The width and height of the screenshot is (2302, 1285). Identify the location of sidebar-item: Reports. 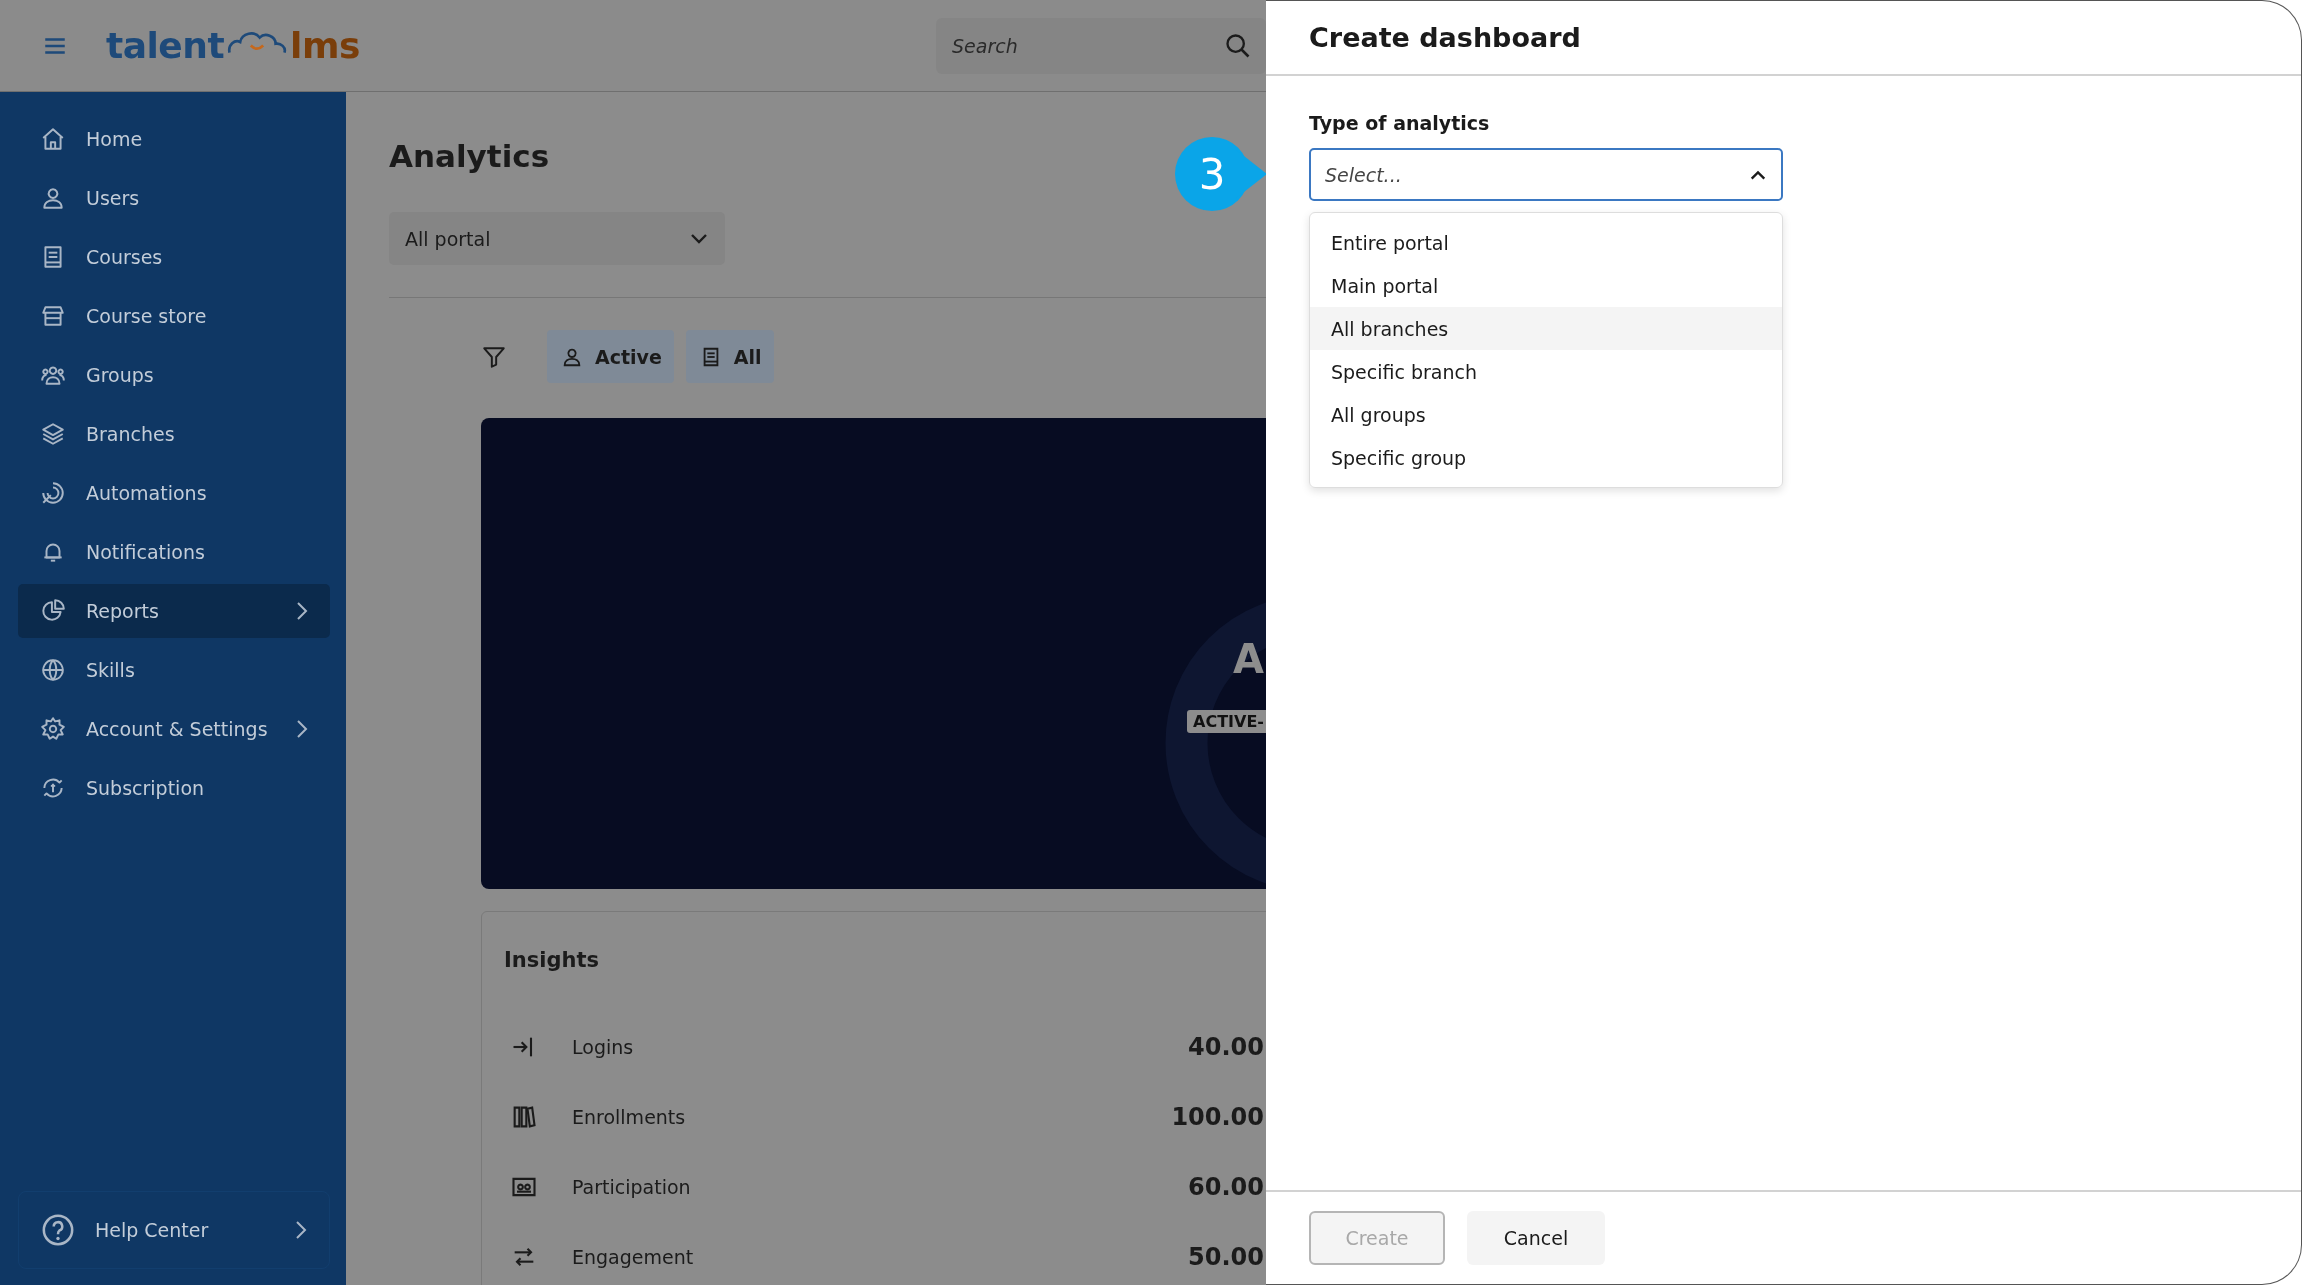
(174, 611).